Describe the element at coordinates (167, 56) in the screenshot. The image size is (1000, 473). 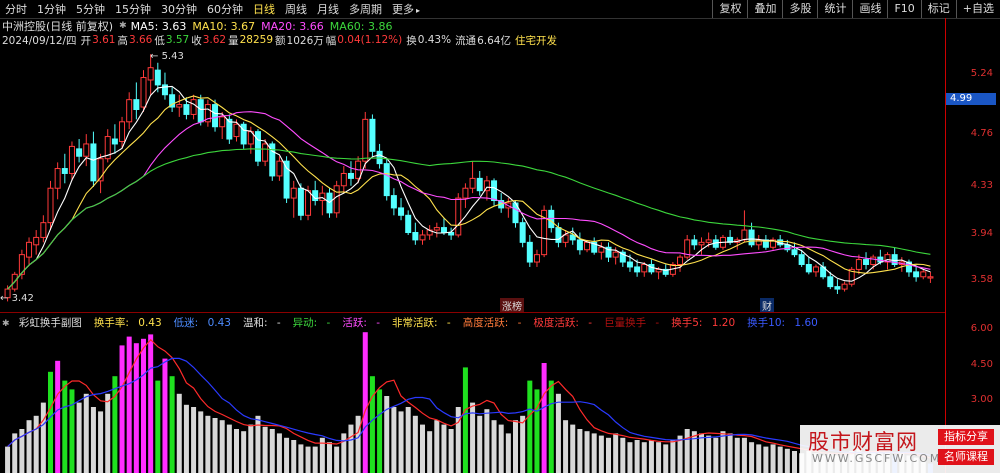
I see `high-annotation: ← 5.43` at that location.